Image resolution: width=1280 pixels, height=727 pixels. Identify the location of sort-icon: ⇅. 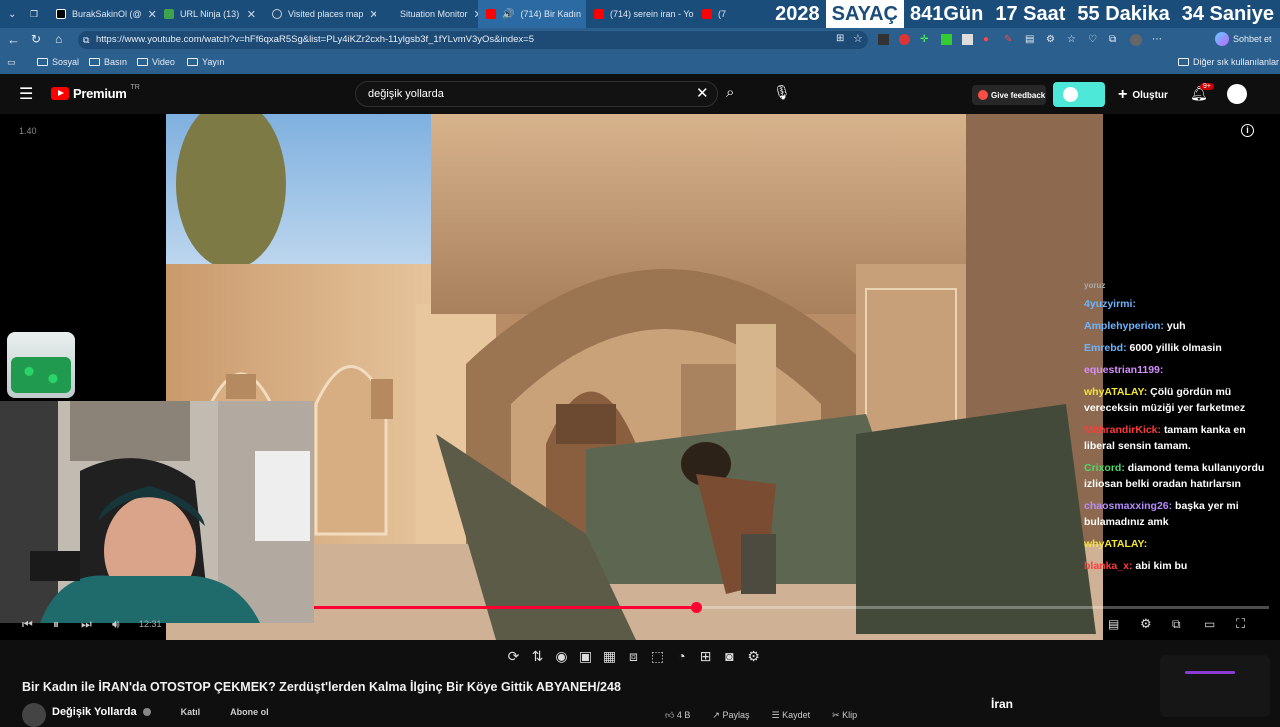
(537, 657).